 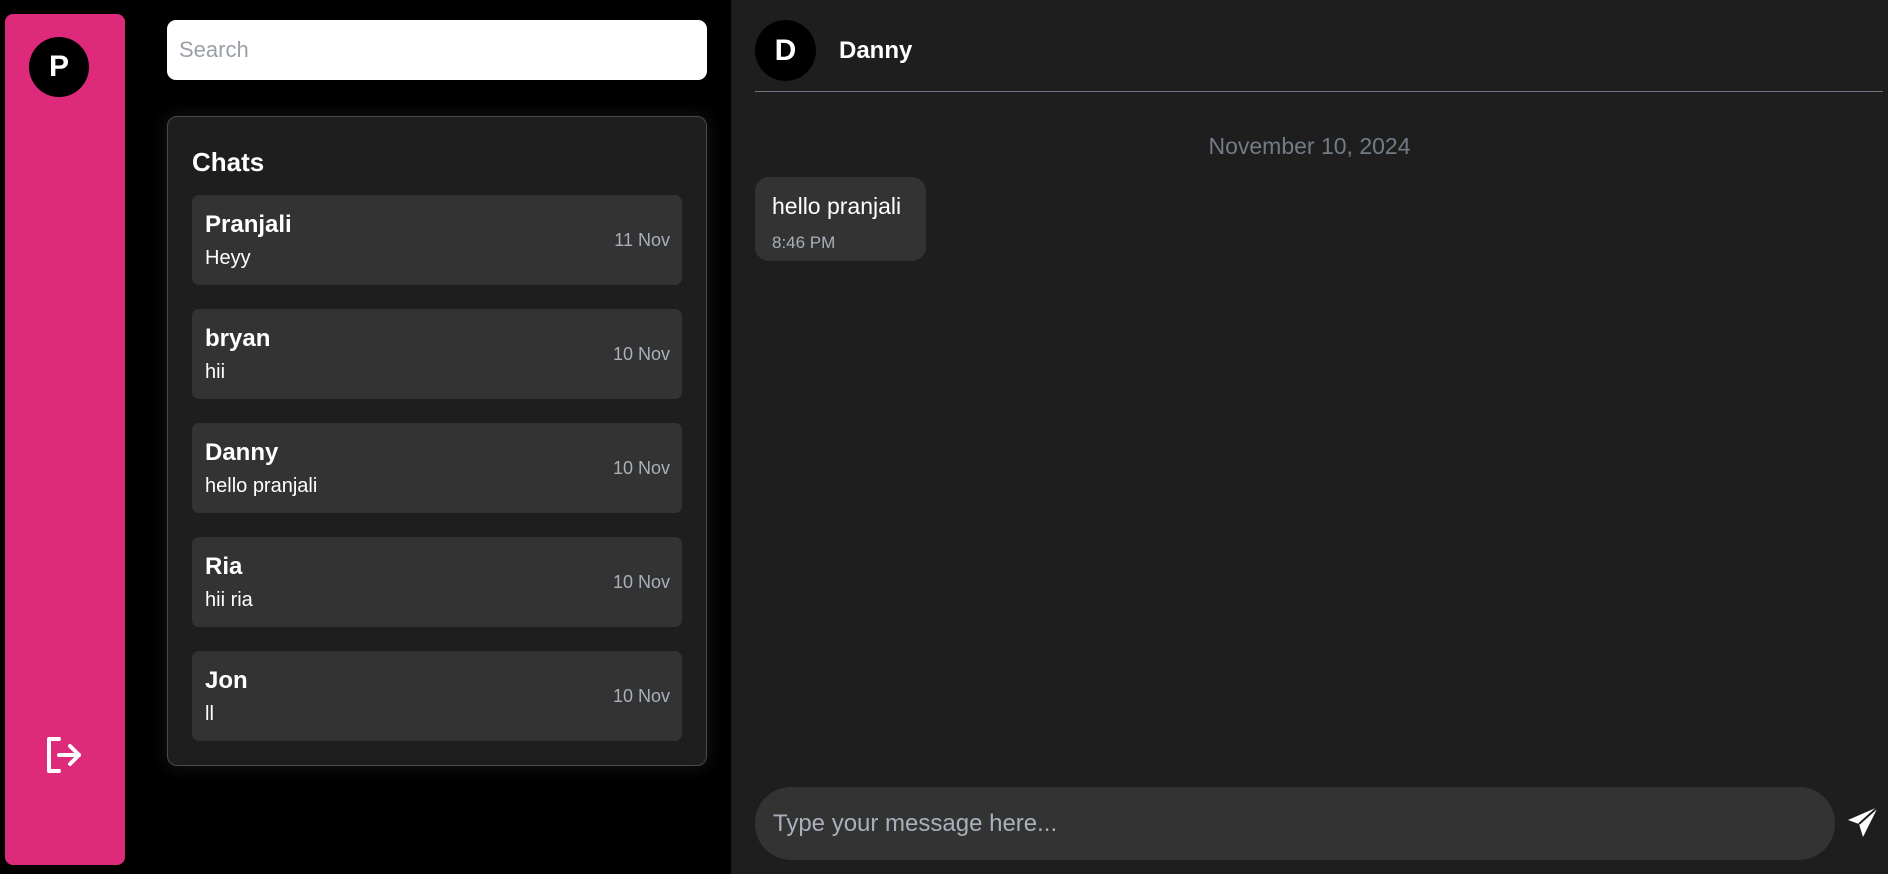 What do you see at coordinates (224, 566) in the screenshot?
I see `chat-name: Ria` at bounding box center [224, 566].